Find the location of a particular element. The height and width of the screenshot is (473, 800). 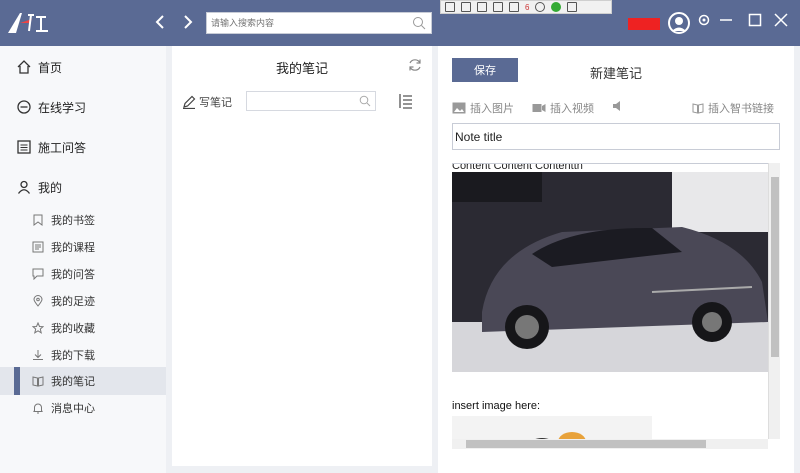

avatar is located at coordinates (679, 23).